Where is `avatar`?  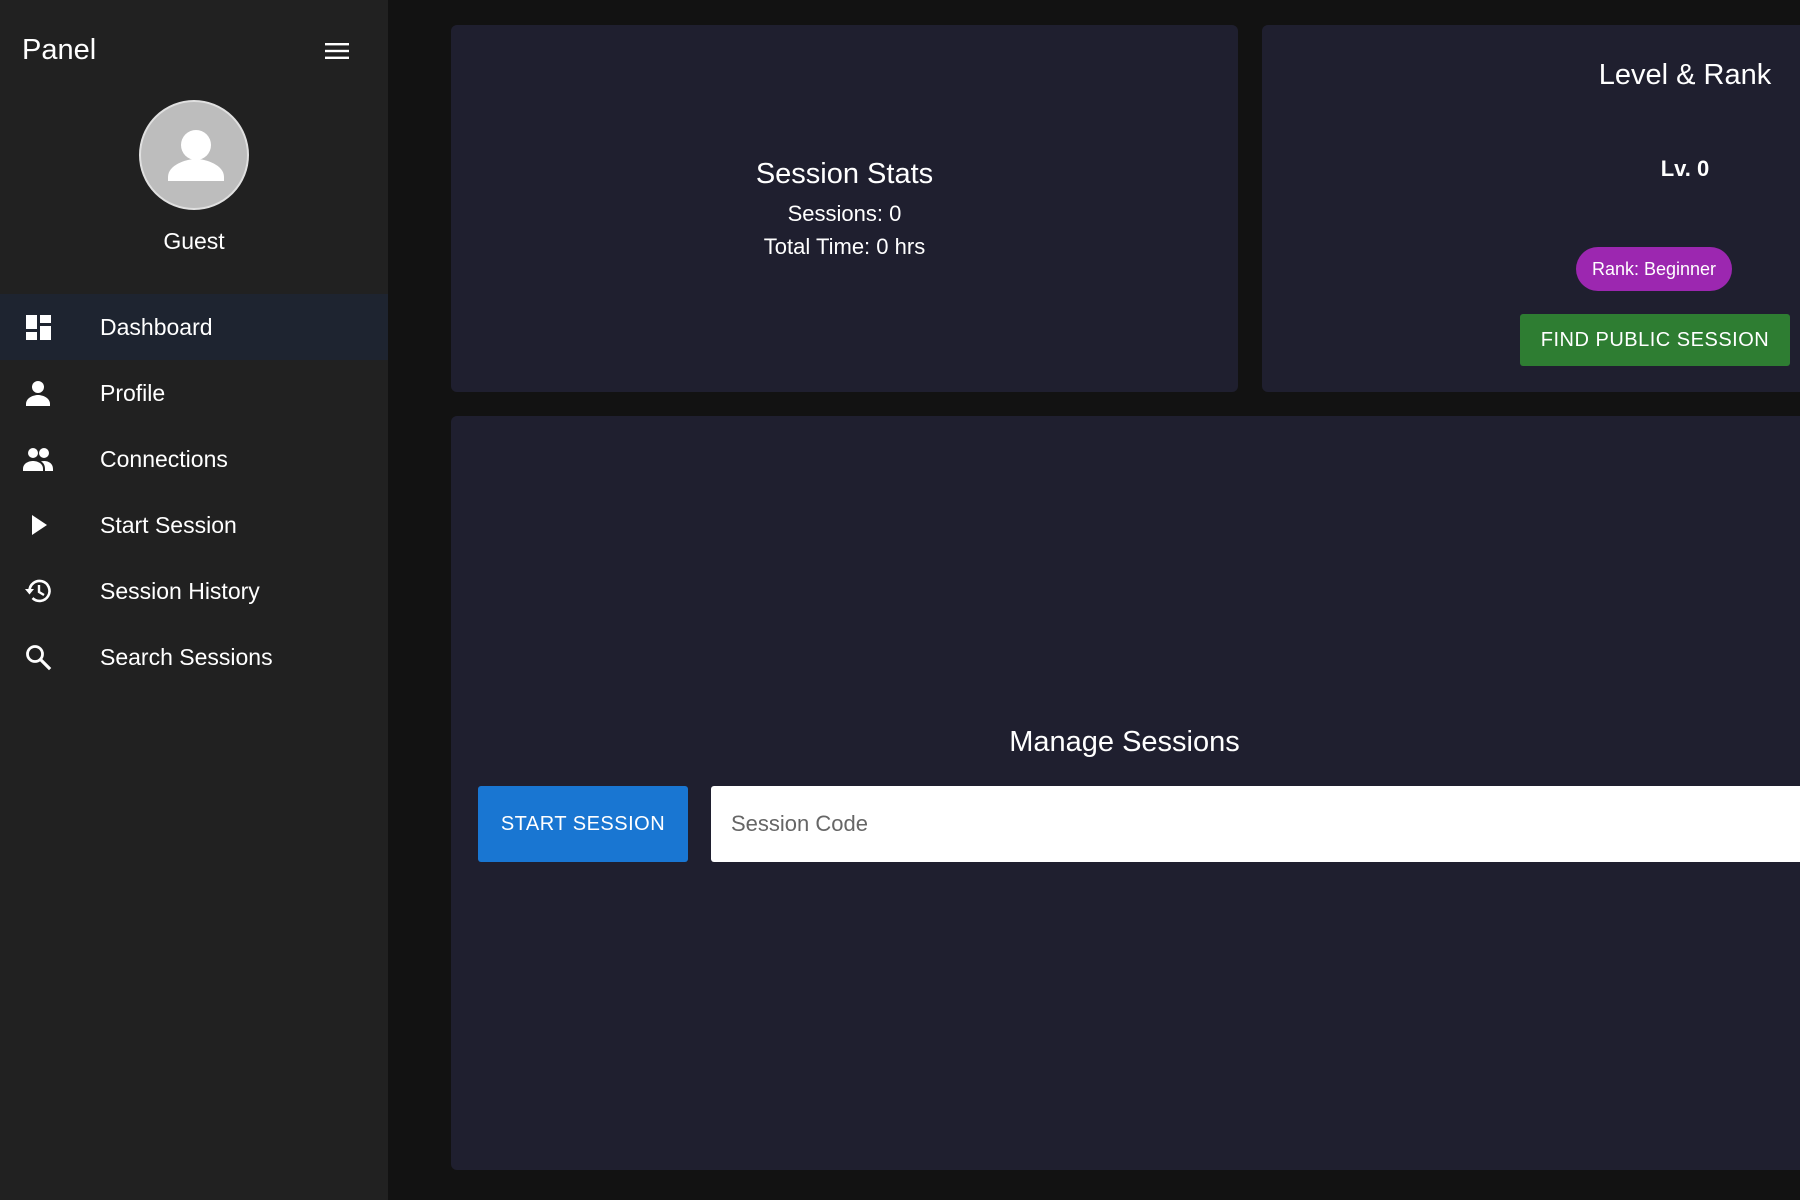 avatar is located at coordinates (194, 155).